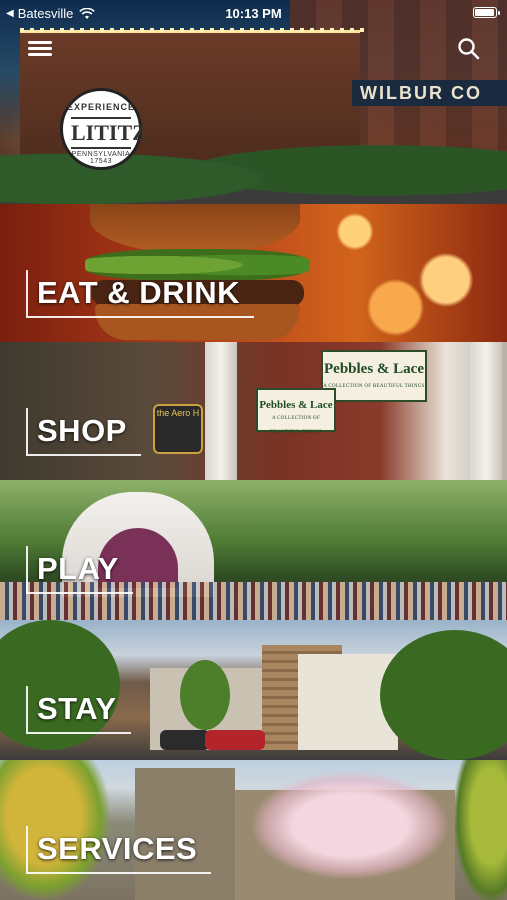 The width and height of the screenshot is (507, 900). I want to click on category-label-shop: SHOP, so click(83, 432).